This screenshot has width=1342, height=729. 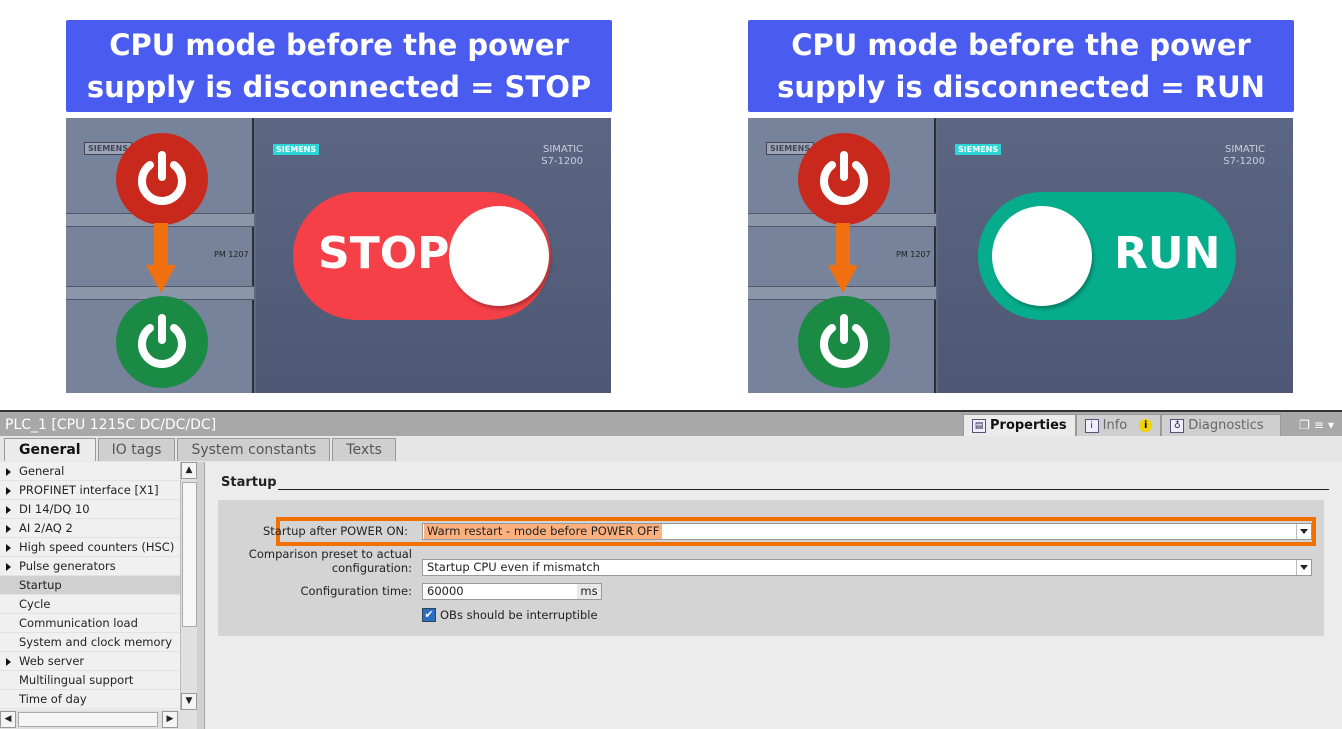 I want to click on comparison-select: Startup CPU even if mismatch, so click(x=867, y=567).